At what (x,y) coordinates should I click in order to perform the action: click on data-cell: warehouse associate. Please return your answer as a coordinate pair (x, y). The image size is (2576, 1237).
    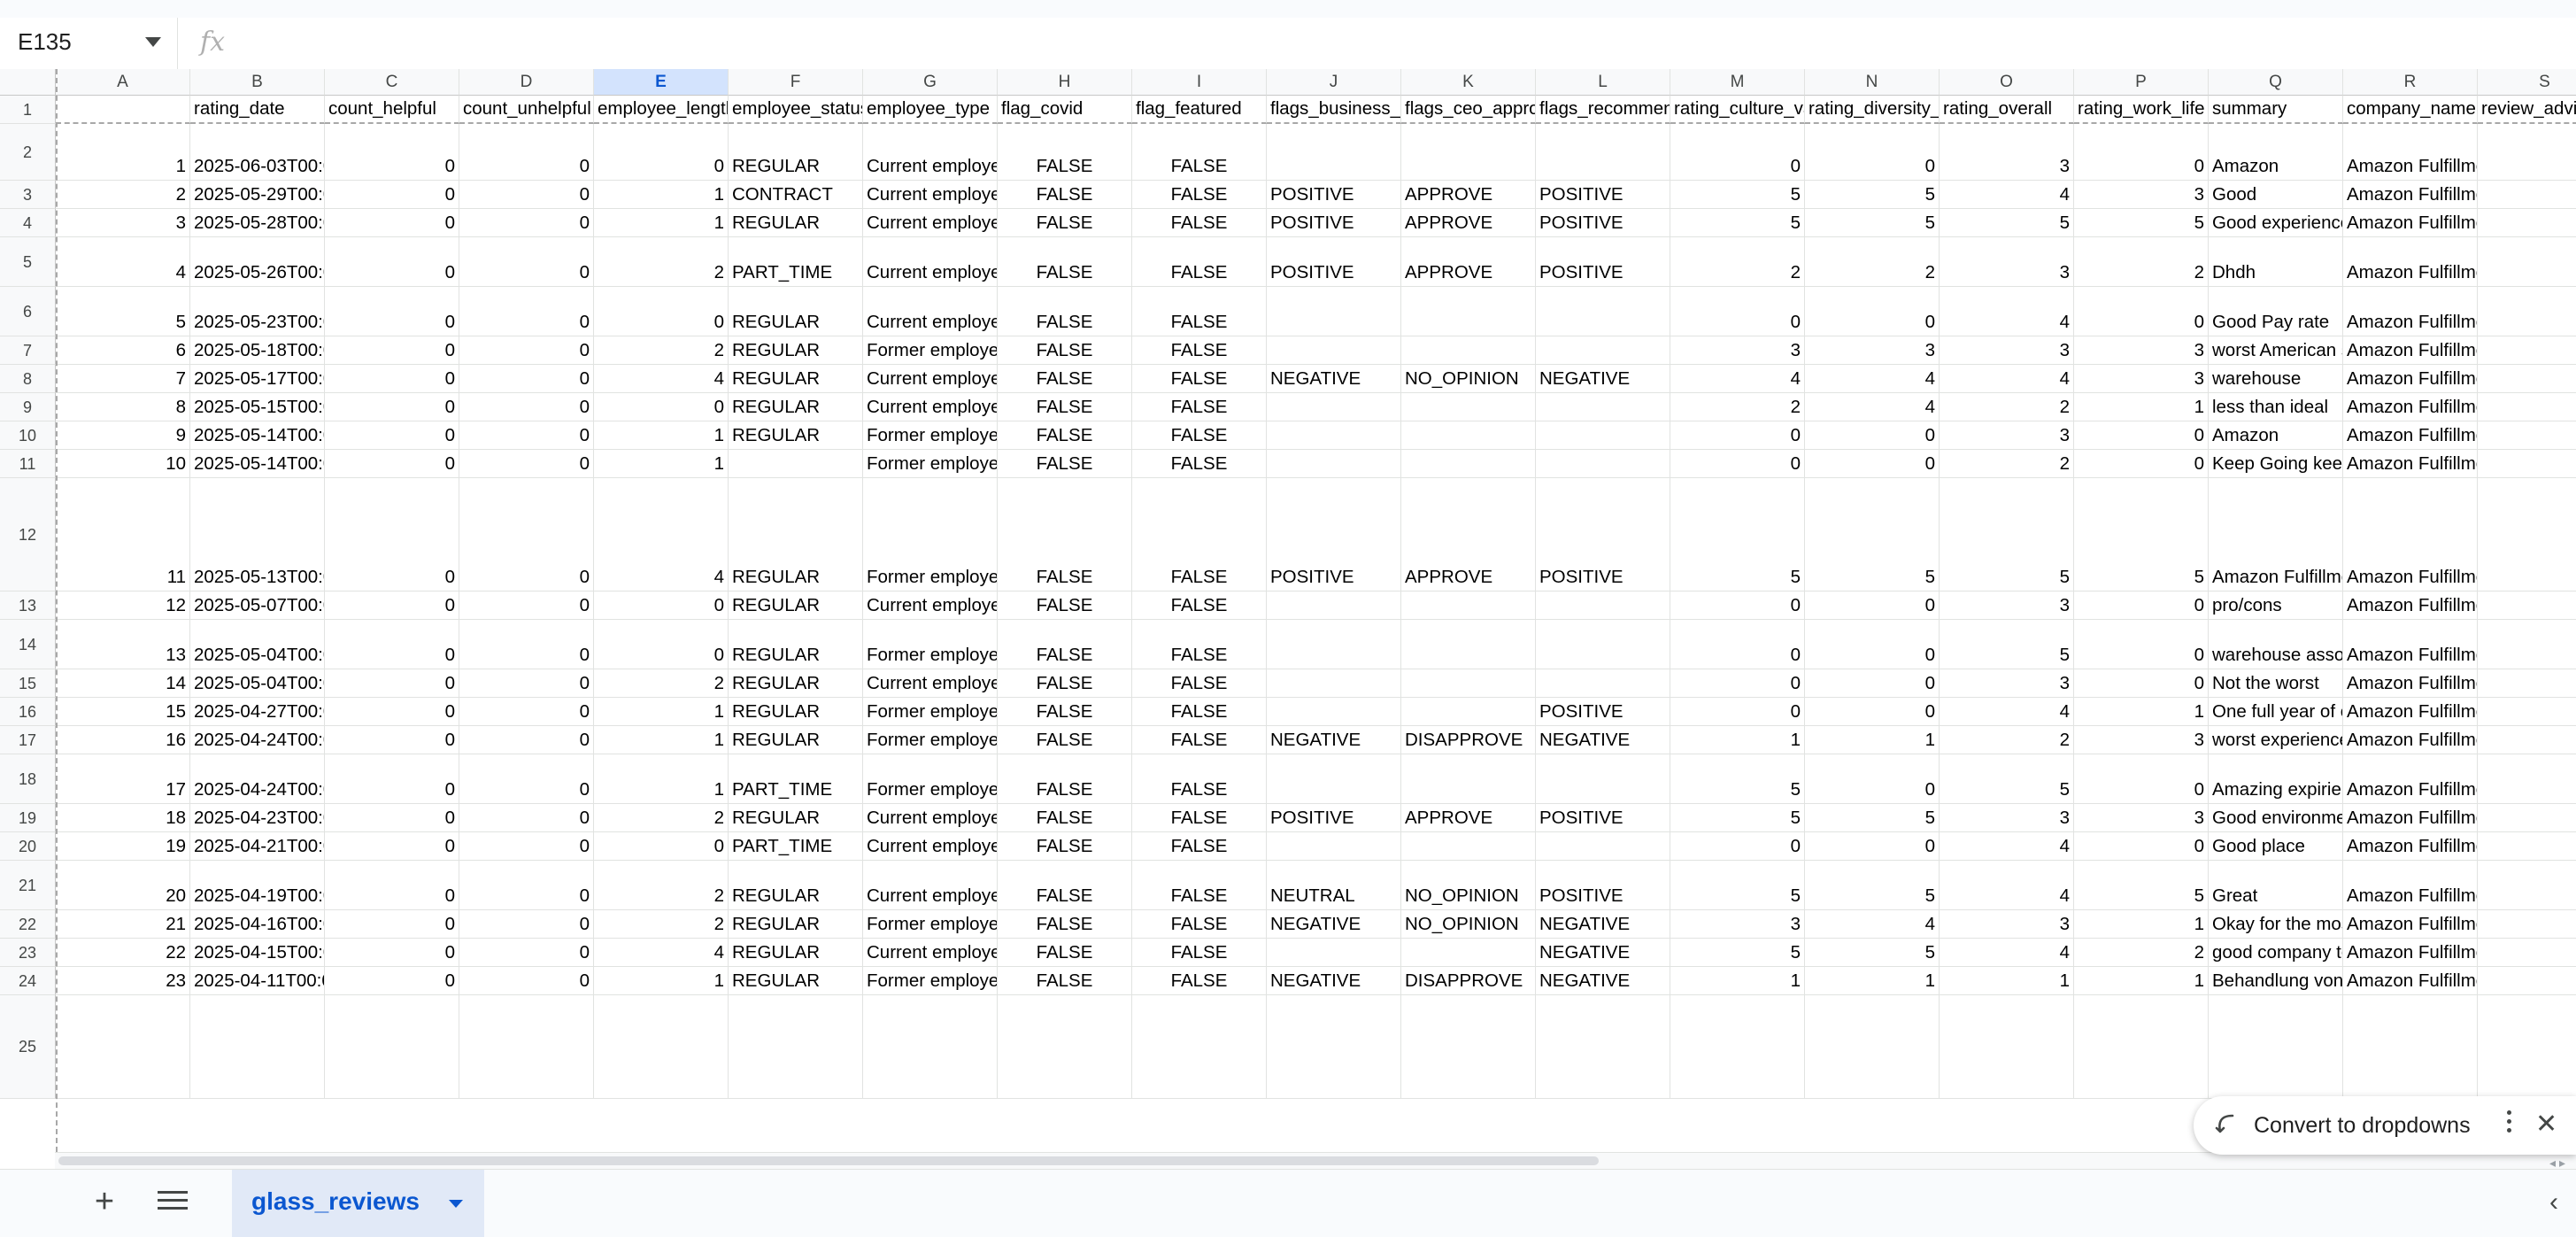
    Looking at the image, I should click on (2276, 644).